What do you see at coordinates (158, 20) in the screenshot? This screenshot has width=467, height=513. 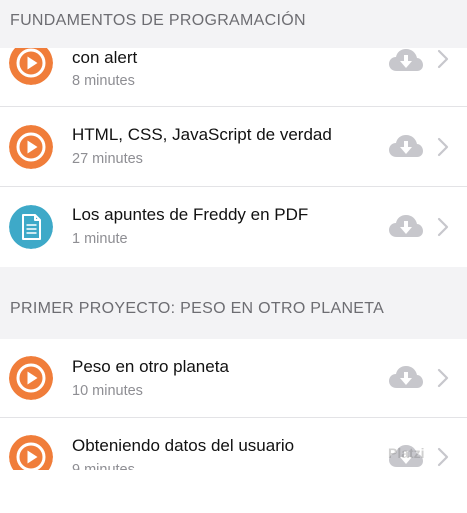 I see `section-header-label: FUNDAMENTOS DE PROGRAMACIÓN` at bounding box center [158, 20].